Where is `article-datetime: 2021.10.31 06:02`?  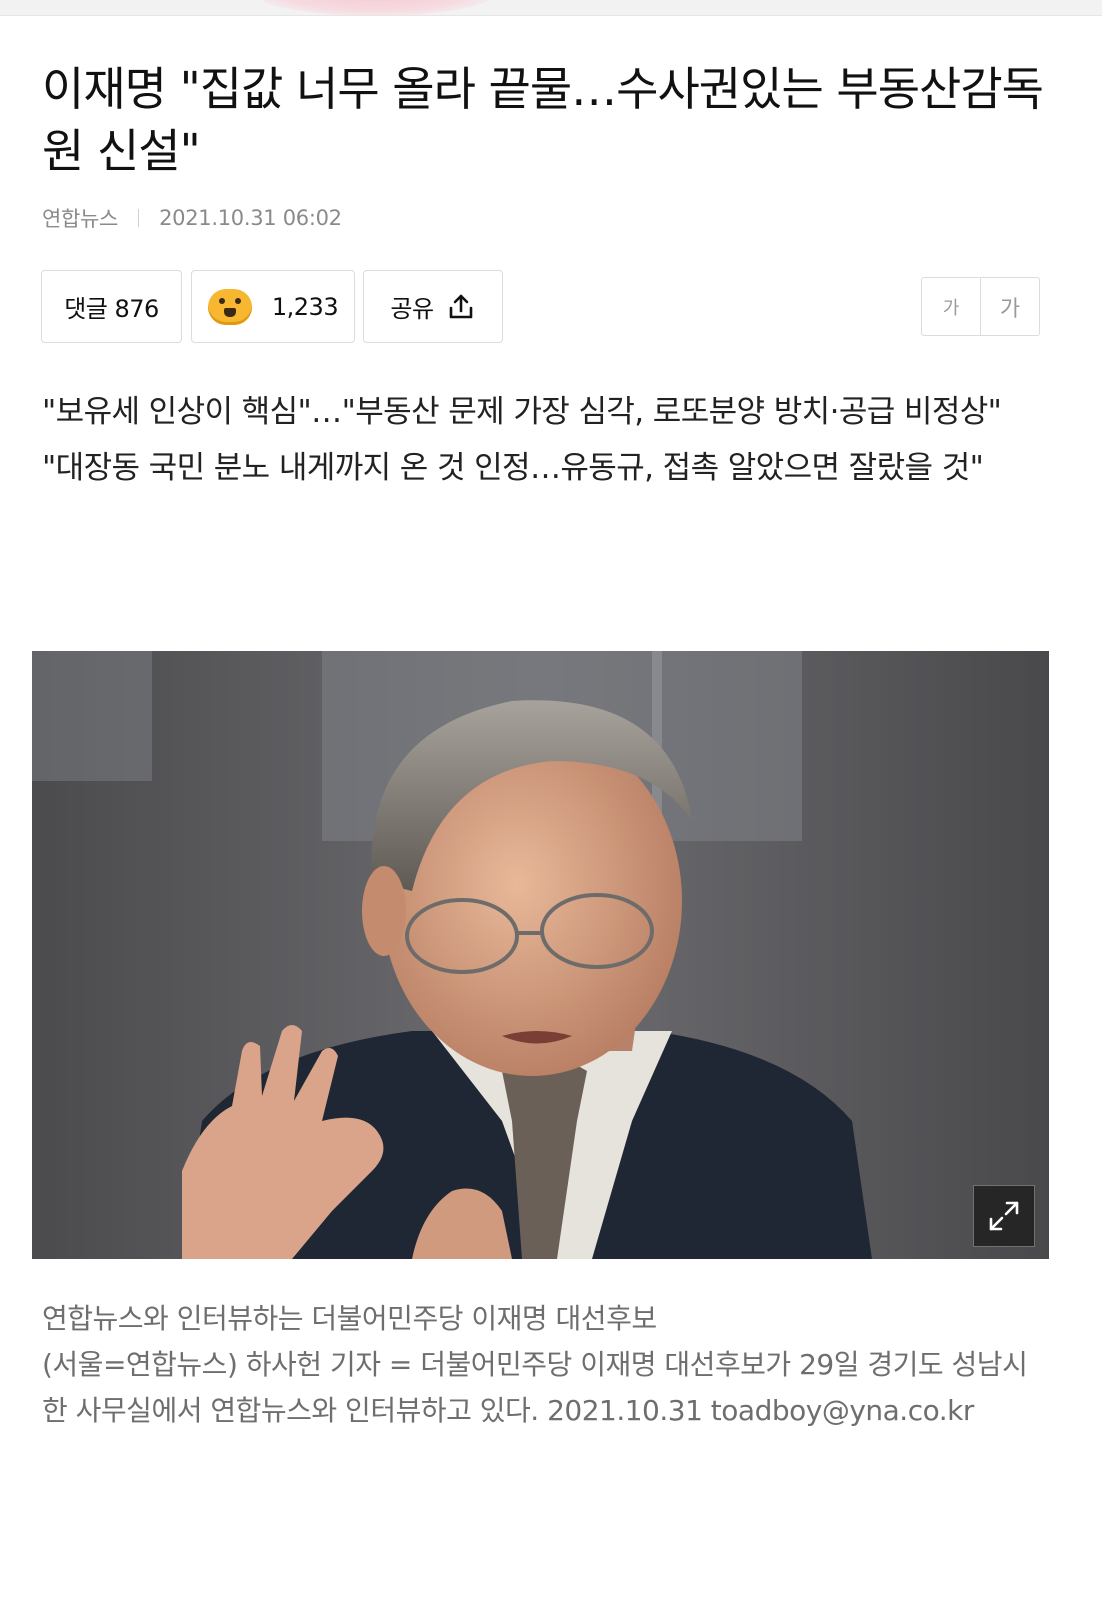 article-datetime: 2021.10.31 06:02 is located at coordinates (250, 218).